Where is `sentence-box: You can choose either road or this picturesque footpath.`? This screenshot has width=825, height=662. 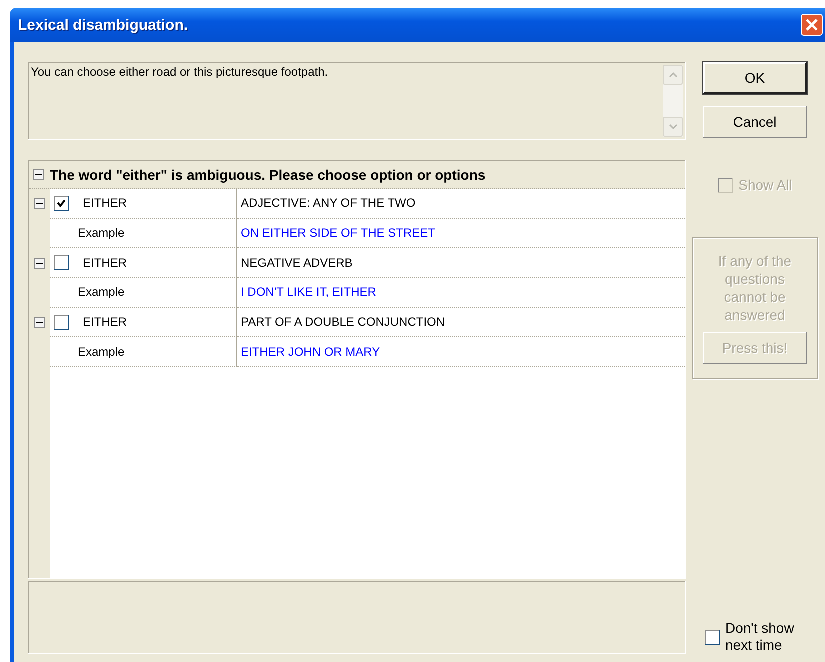 sentence-box: You can choose either road or this picturesque footpath. is located at coordinates (357, 101).